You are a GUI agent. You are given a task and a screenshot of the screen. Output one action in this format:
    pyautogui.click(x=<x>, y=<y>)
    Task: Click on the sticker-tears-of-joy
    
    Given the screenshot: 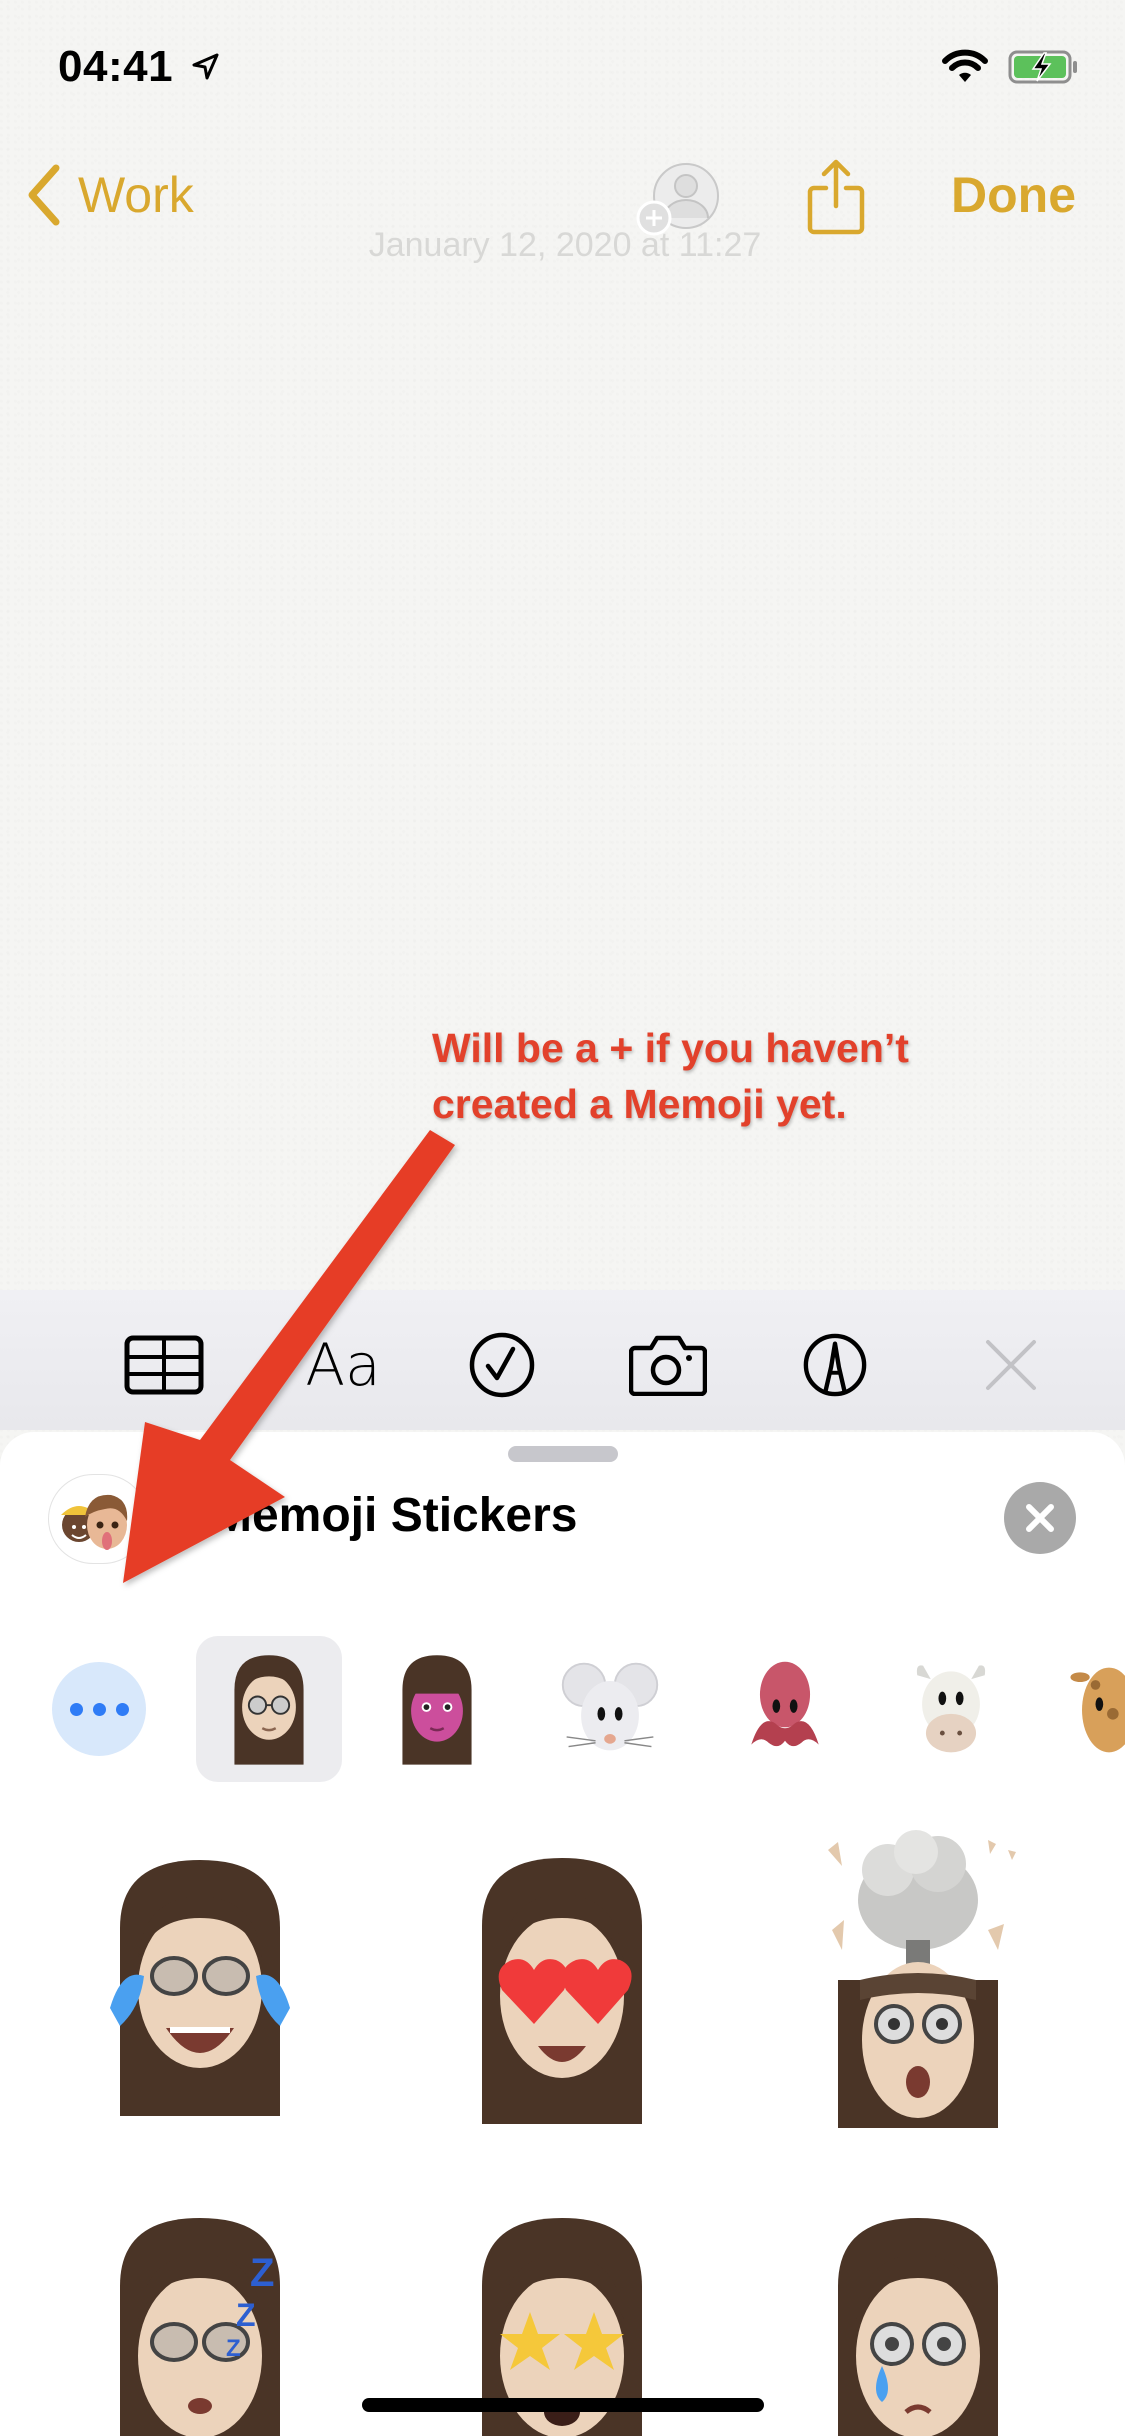 What is the action you would take?
    pyautogui.click(x=200, y=1990)
    